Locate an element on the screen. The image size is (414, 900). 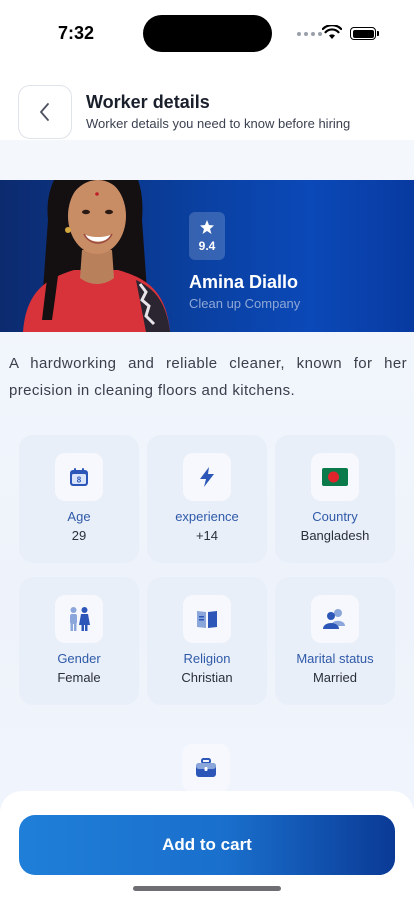
dynamic-island is located at coordinates (207, 33).